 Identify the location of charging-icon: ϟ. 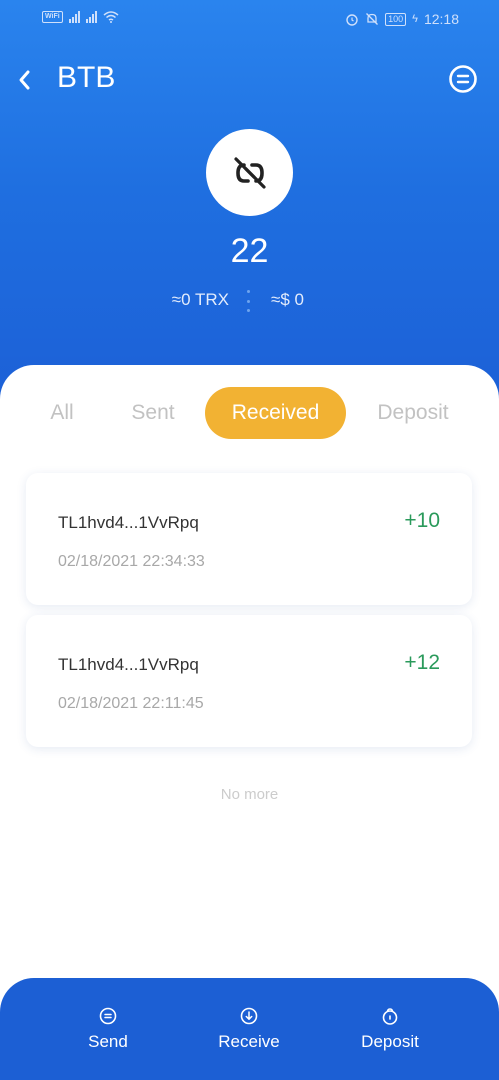
(415, 19).